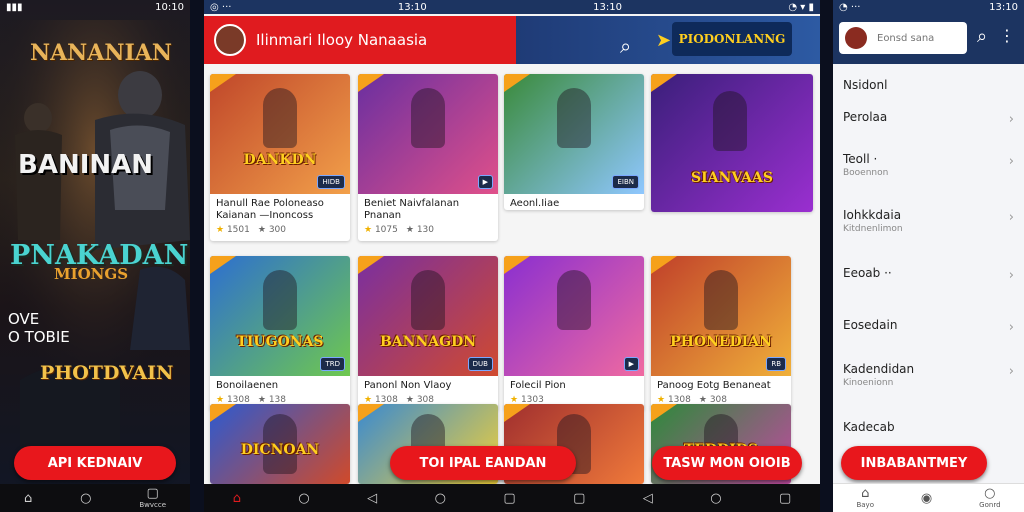 The height and width of the screenshot is (512, 1024). Describe the element at coordinates (872, 215) in the screenshot. I see `settings-item-label: Iohkkdaia` at that location.